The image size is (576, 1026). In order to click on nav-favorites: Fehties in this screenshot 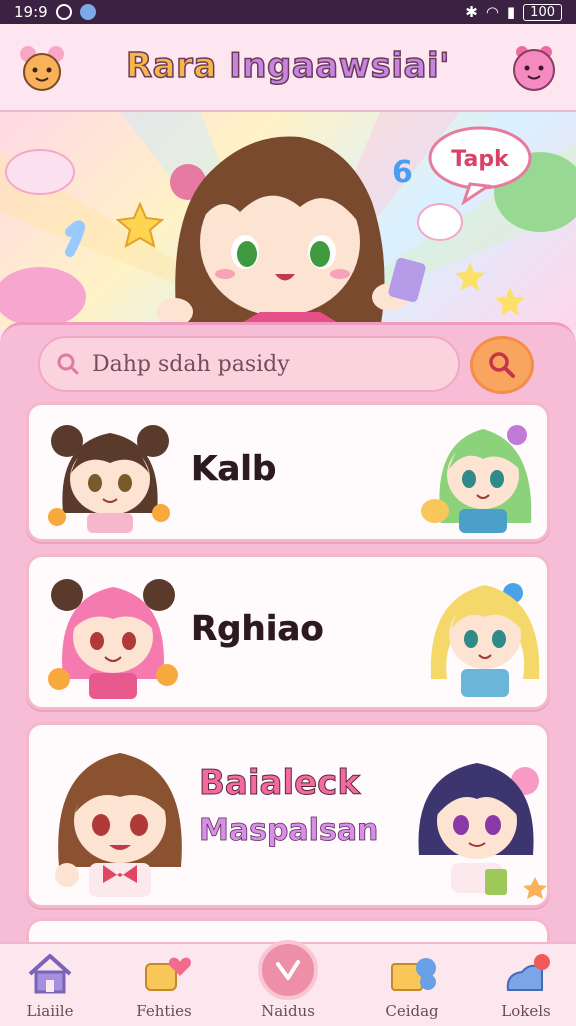, I will do `click(164, 985)`.